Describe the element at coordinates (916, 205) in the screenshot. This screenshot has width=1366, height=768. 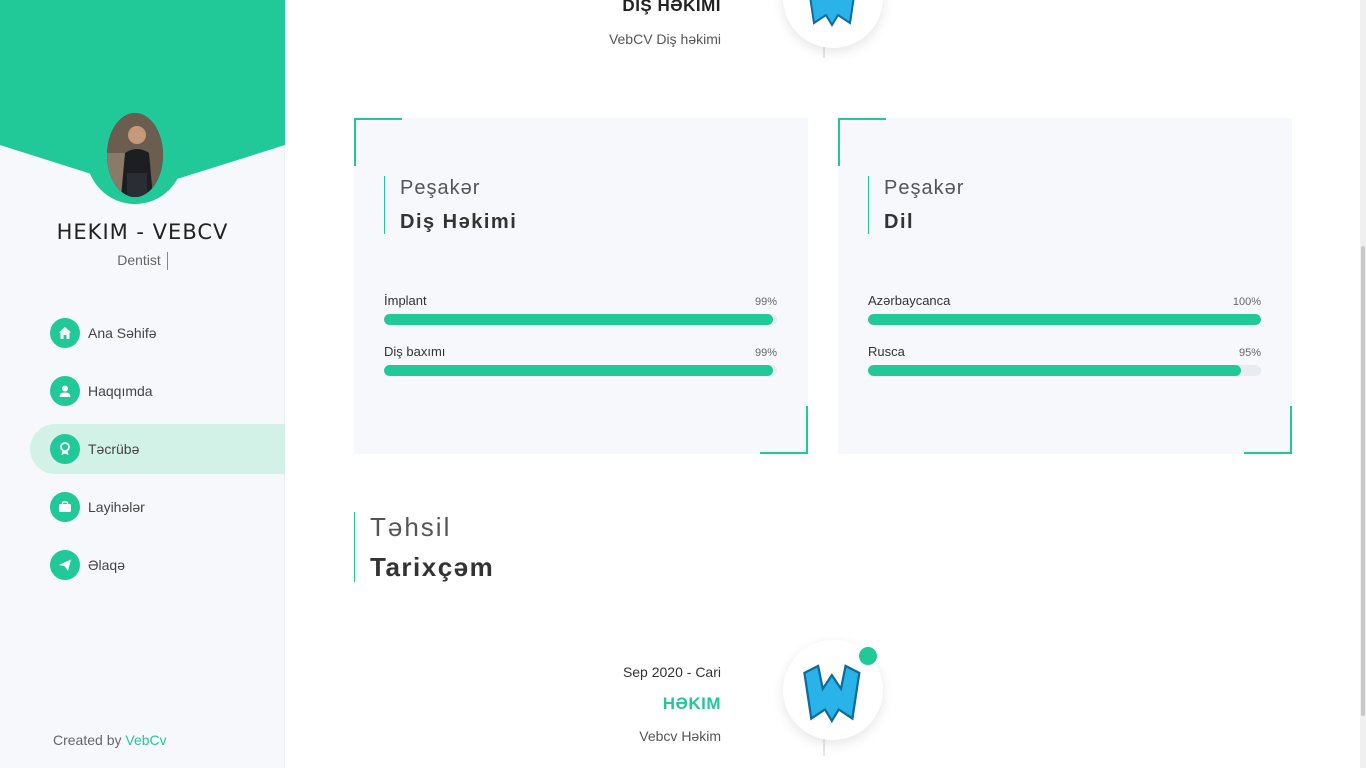
I see `card-header: Peşakər Dil` at that location.